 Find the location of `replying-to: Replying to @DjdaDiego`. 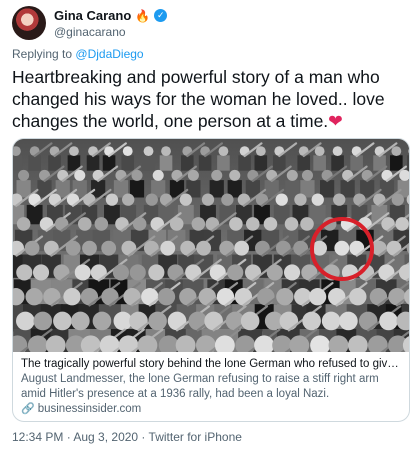

replying-to: Replying to @DjdaDiego is located at coordinates (78, 54).